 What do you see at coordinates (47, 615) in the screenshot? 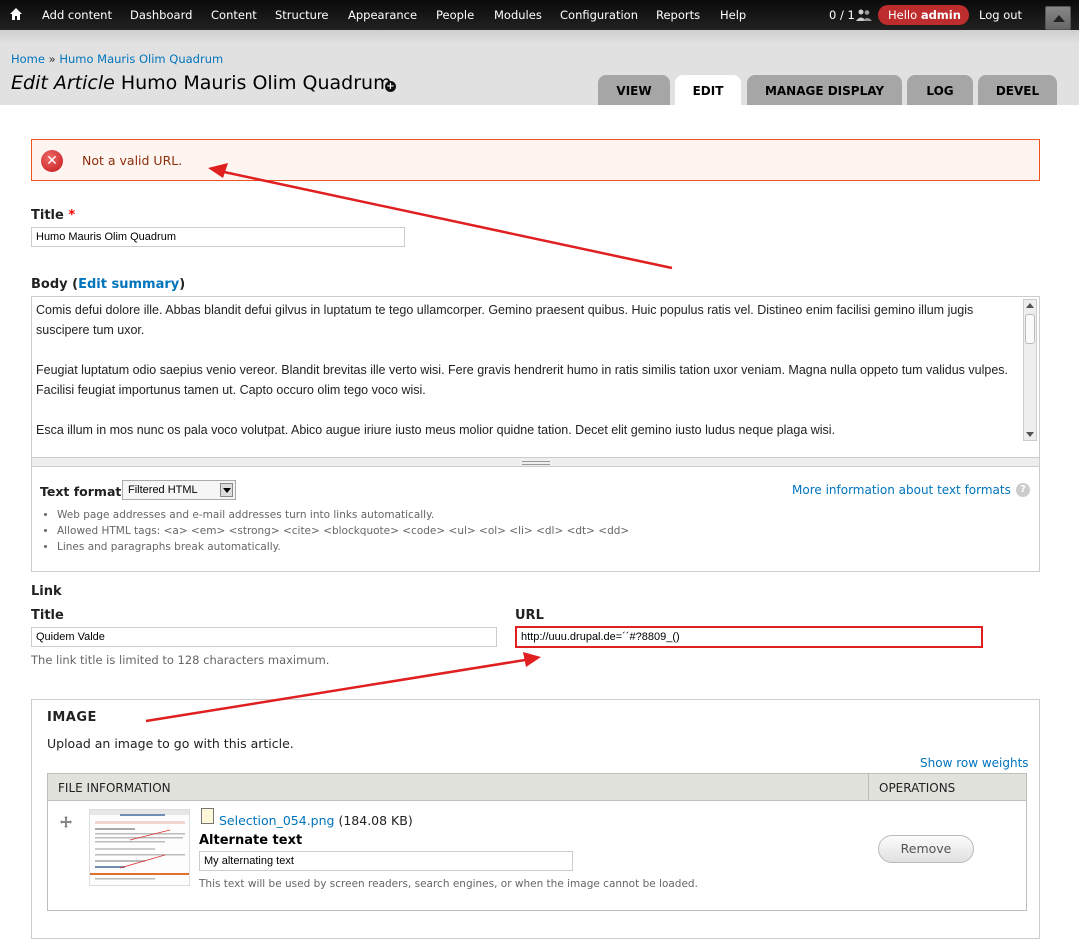
I see `link-title-label: Title` at bounding box center [47, 615].